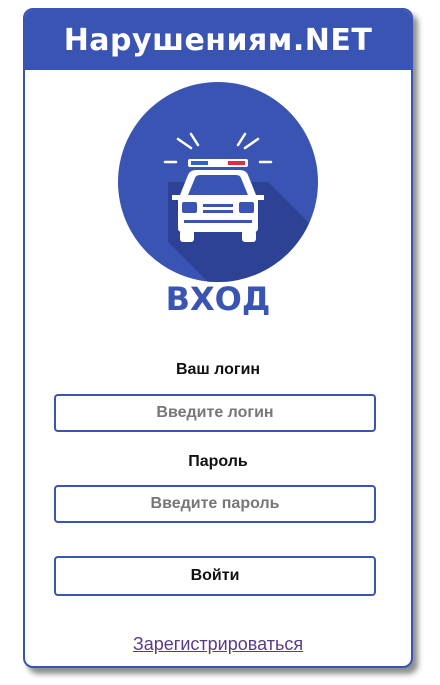 This screenshot has height=685, width=440. I want to click on site-title: Нарушениям.NET, so click(218, 40).